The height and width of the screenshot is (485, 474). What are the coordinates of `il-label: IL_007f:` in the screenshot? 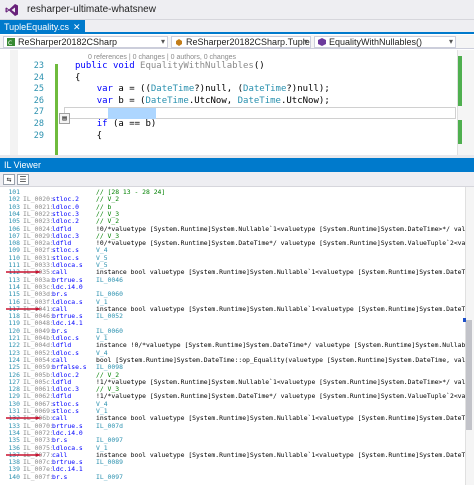 It's located at (38, 476).